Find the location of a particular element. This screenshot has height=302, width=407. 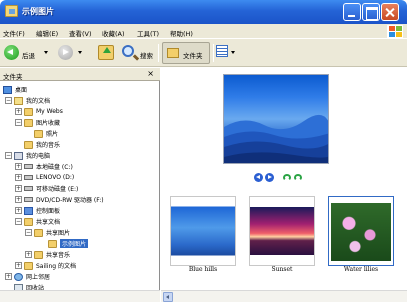

menu-tools: 工具(T) is located at coordinates (148, 33).